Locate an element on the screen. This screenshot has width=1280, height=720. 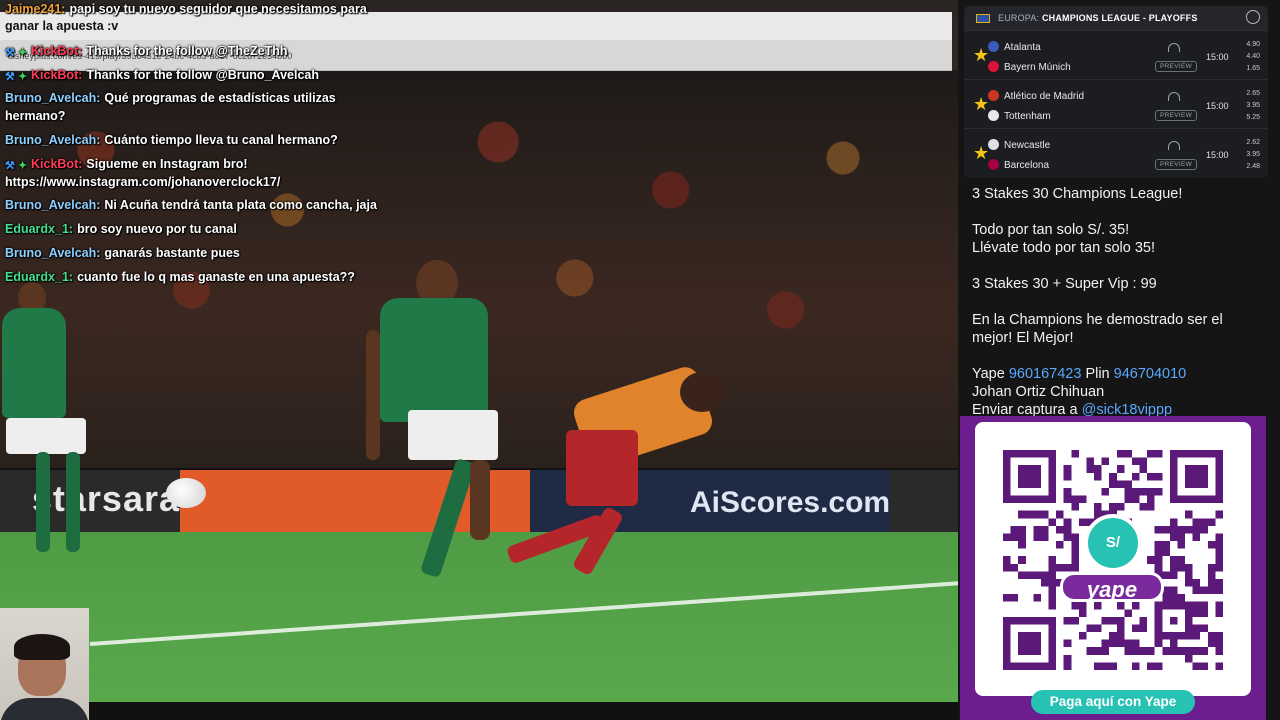
chat-message: Eduardx_1: bro soy nuevo por tu canal is located at coordinates (121, 229).